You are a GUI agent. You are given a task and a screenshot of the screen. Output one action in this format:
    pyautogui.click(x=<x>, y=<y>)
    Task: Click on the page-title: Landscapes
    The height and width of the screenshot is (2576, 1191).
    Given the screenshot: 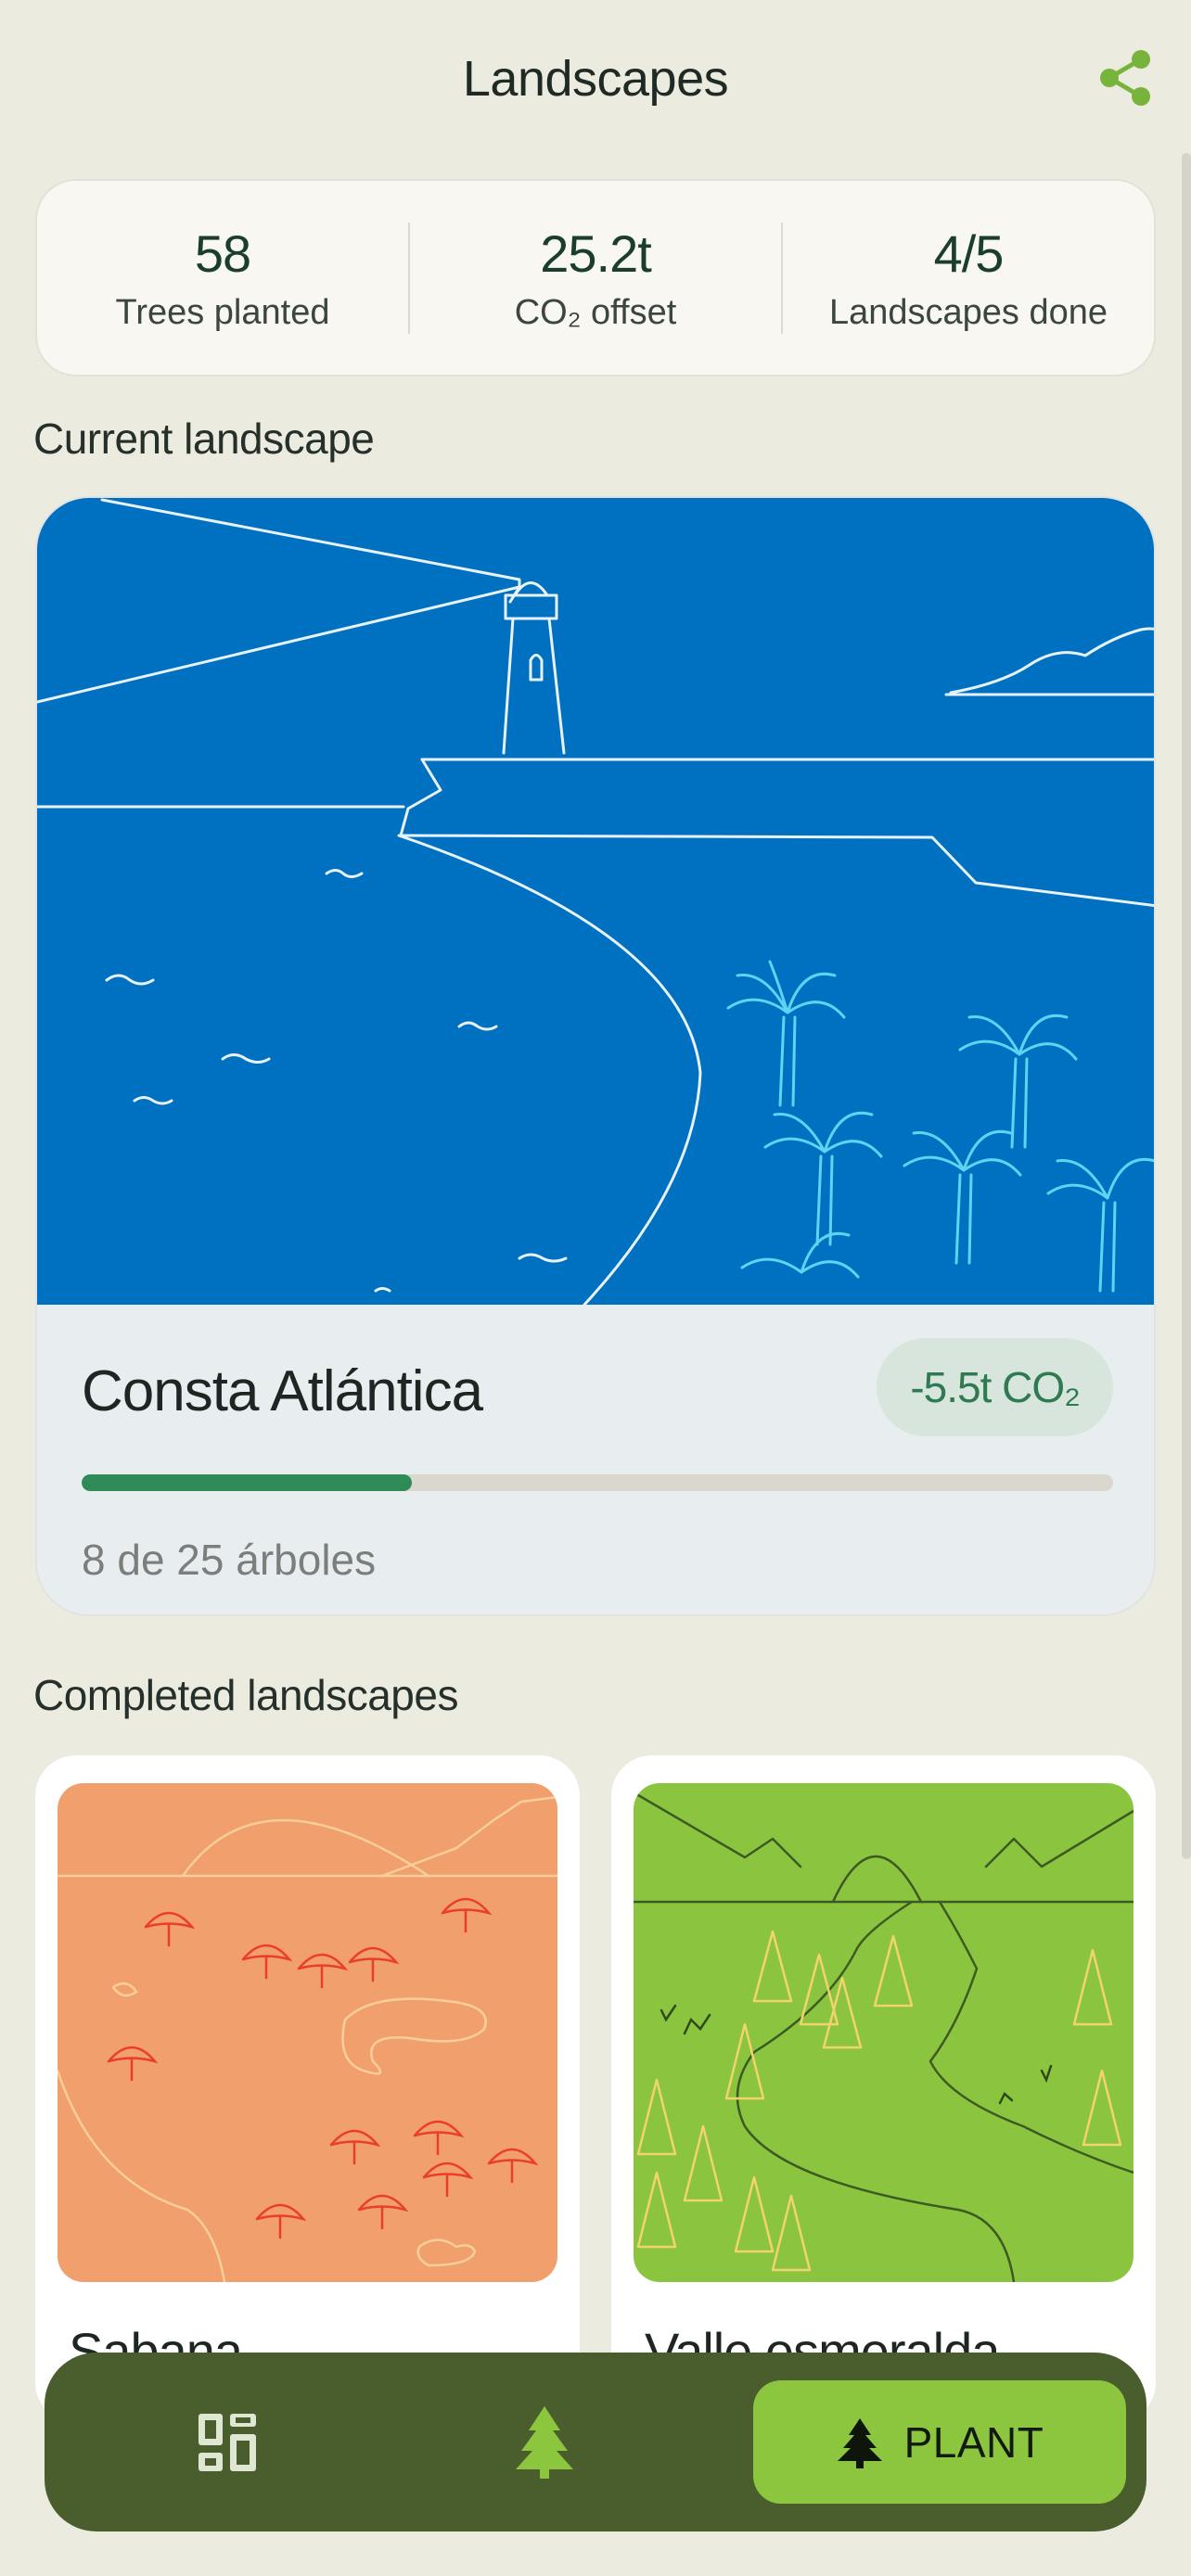 What is the action you would take?
    pyautogui.click(x=595, y=79)
    